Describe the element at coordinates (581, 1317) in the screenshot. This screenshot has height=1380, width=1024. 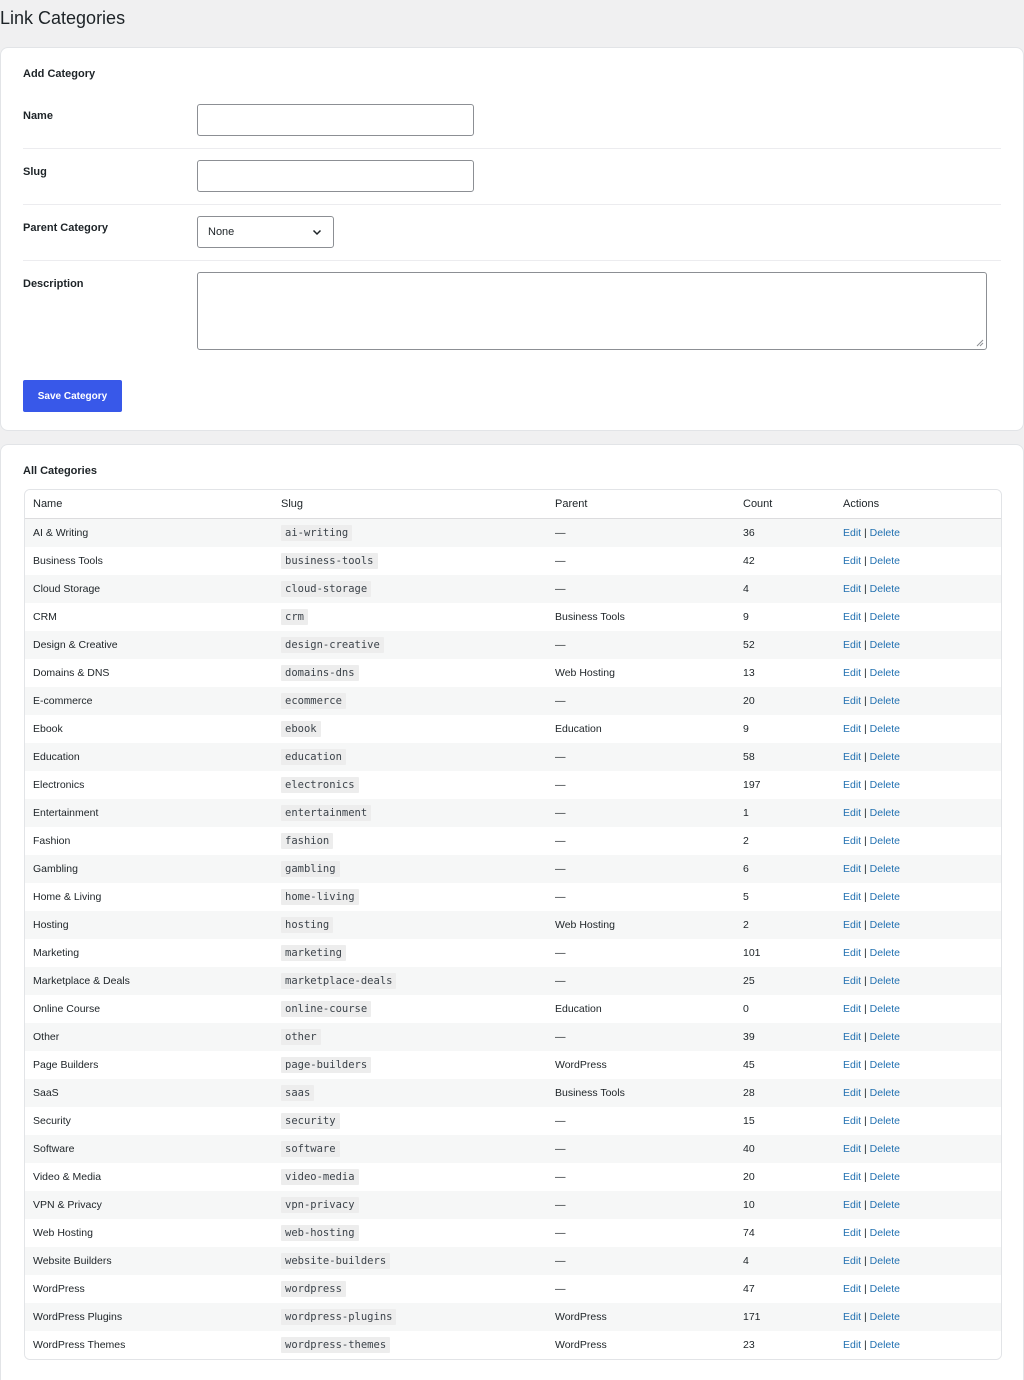
I see `category-parent: WordPress` at that location.